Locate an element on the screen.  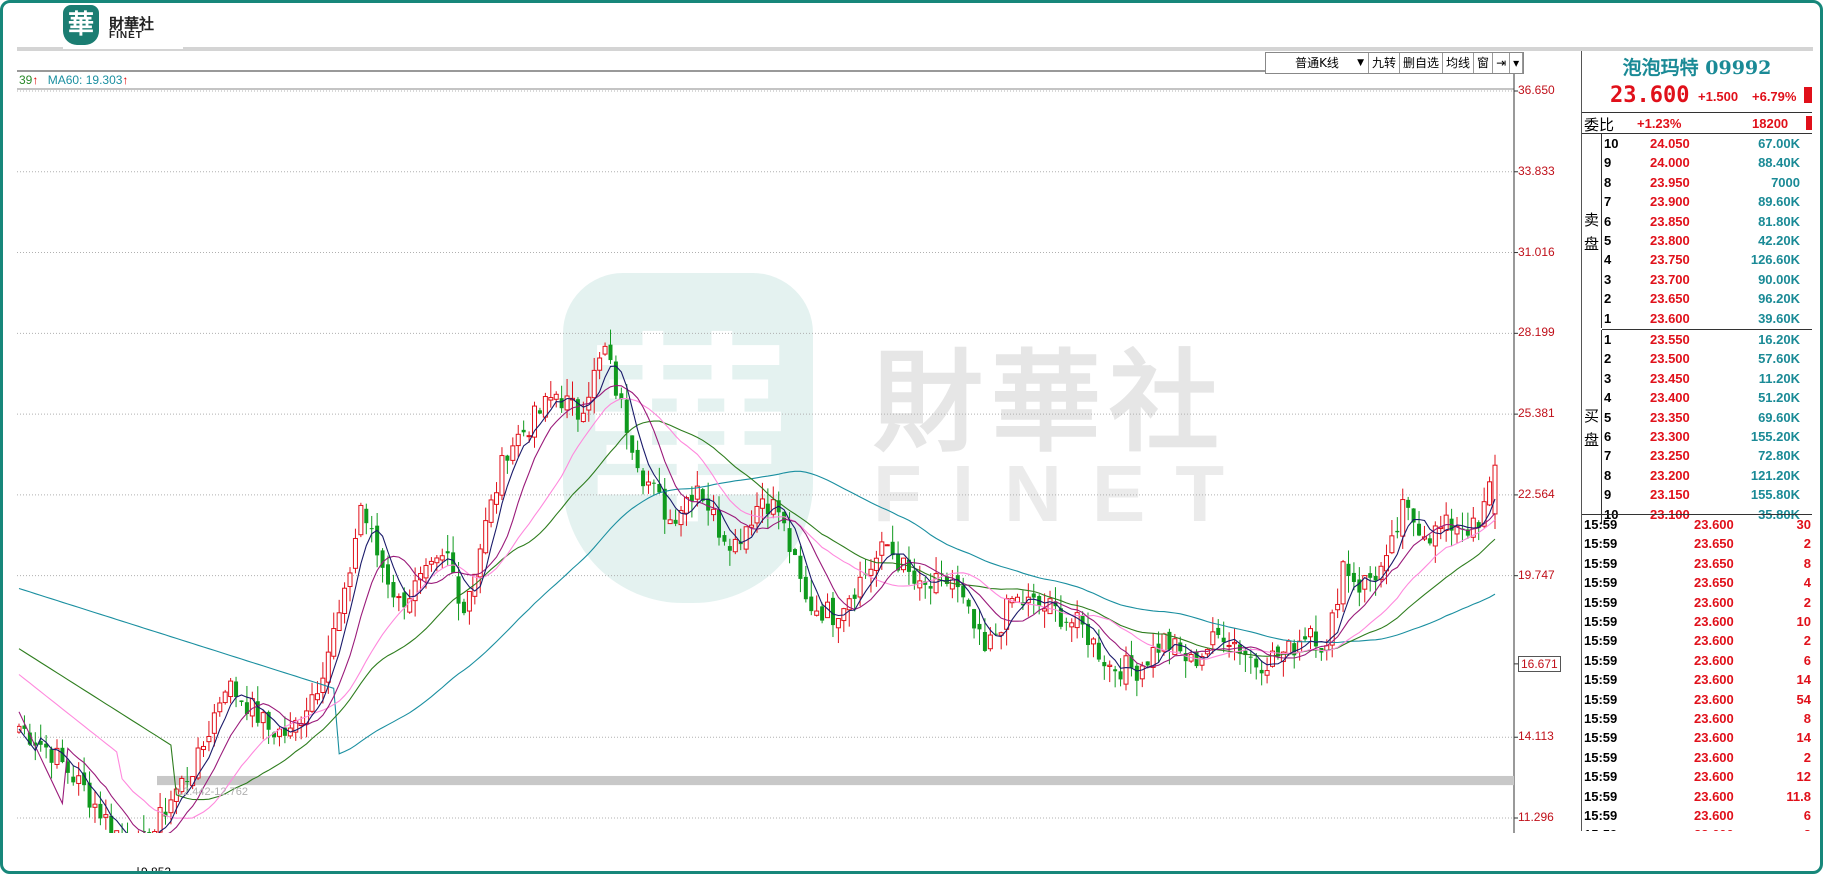
ask-row: 1 23.600 39.60K is located at coordinates (1707, 318).